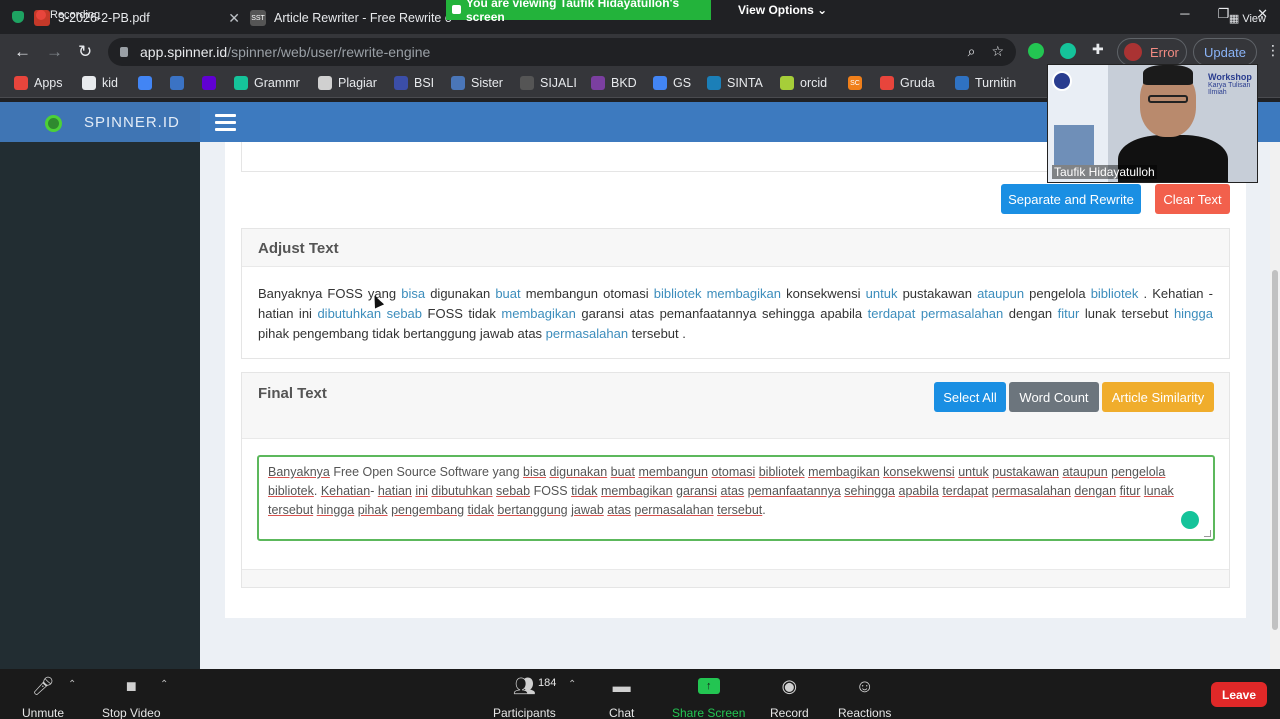 This screenshot has width=1280, height=719. I want to click on bookmark-turnitin: Turnitin, so click(985, 83).